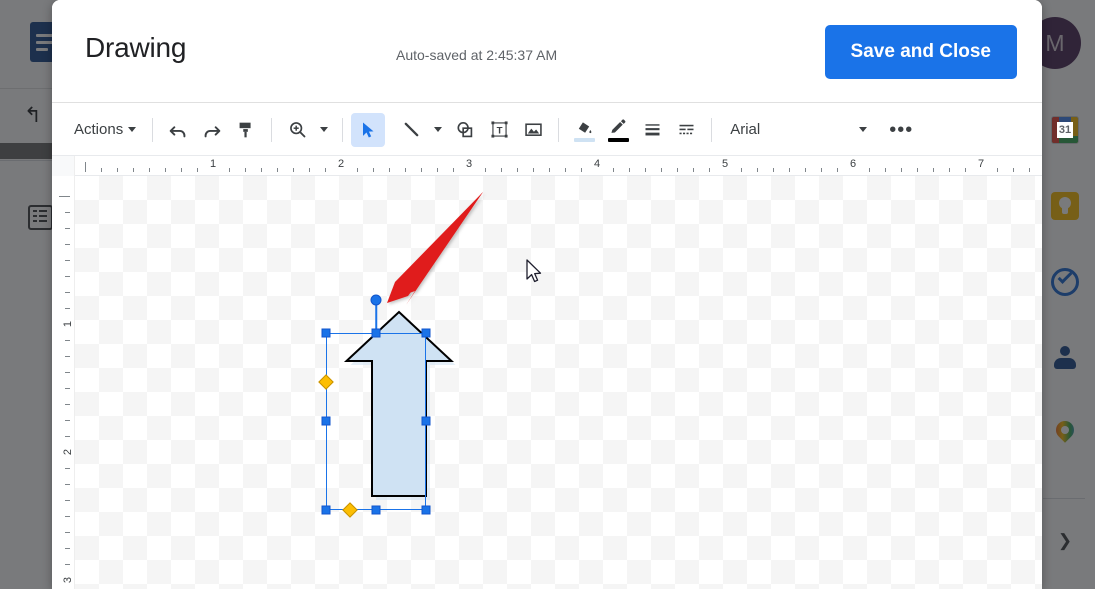 This screenshot has width=1095, height=589. Describe the element at coordinates (376, 333) in the screenshot. I see `resize-handle-n` at that location.